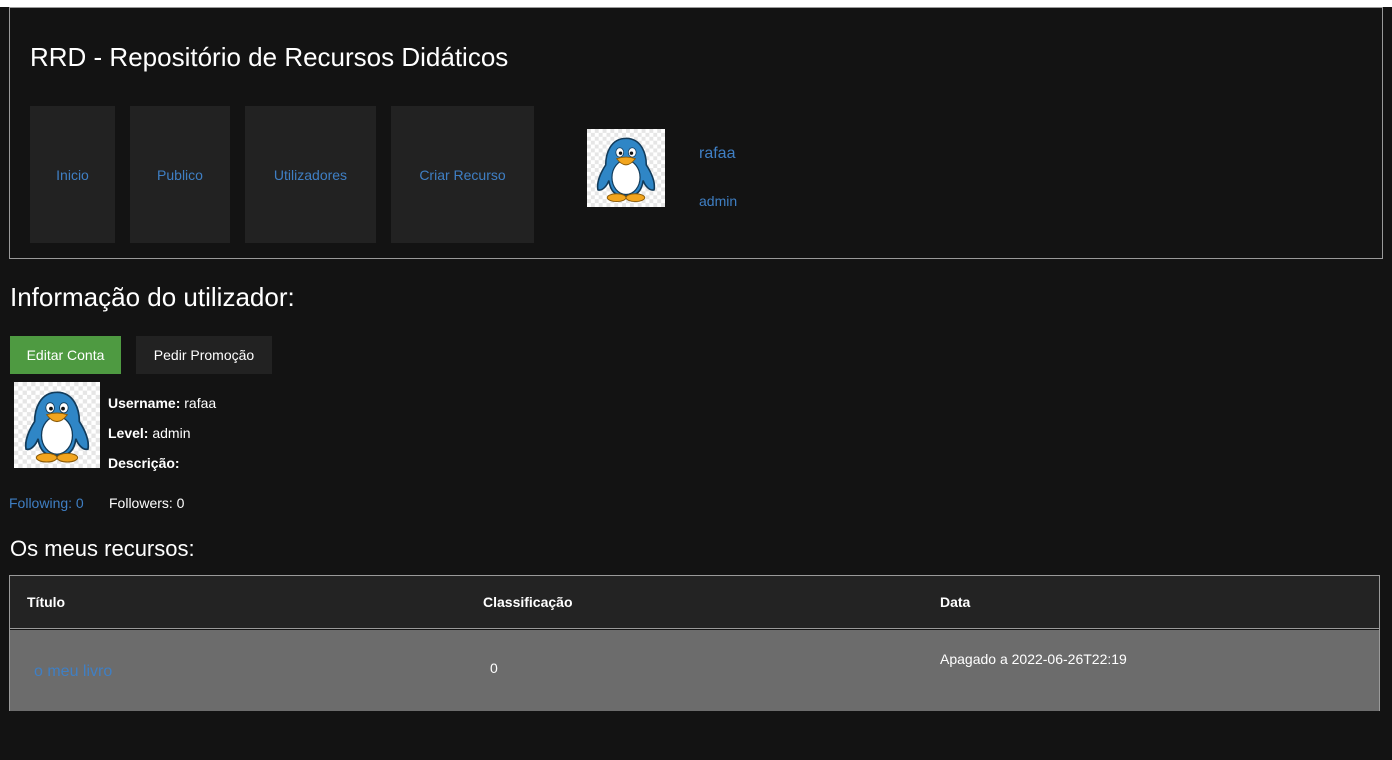  Describe the element at coordinates (46, 602) in the screenshot. I see `column-header-titulo: Título` at that location.